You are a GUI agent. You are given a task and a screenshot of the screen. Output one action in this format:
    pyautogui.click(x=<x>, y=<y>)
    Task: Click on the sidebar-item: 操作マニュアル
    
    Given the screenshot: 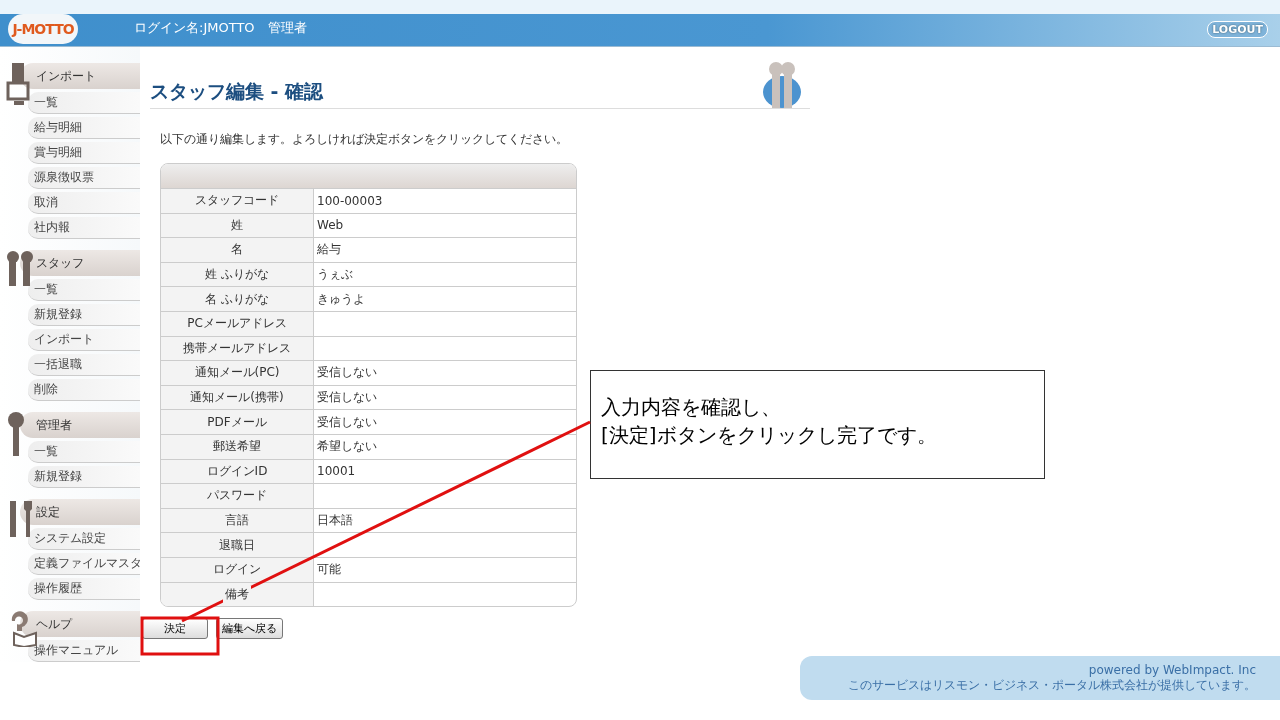 What is the action you would take?
    pyautogui.click(x=84, y=651)
    